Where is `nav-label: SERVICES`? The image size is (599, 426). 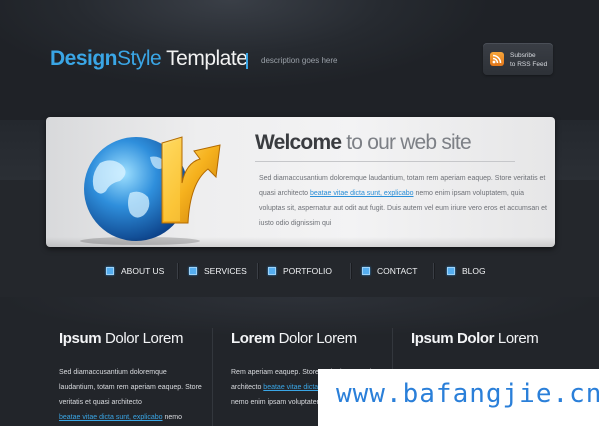 nav-label: SERVICES is located at coordinates (225, 271).